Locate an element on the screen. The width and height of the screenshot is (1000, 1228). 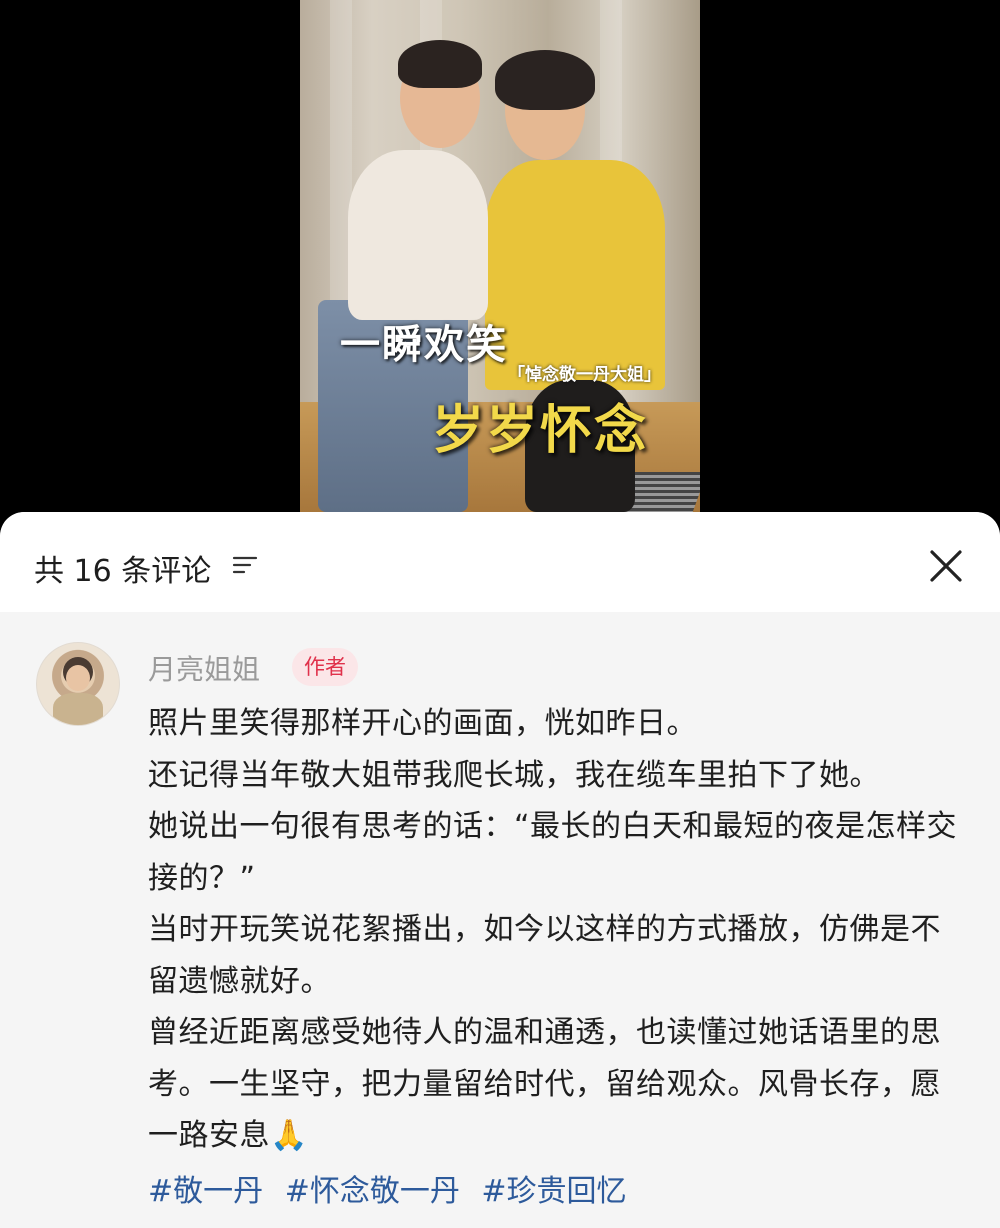
person-left-shirt is located at coordinates (418, 235).